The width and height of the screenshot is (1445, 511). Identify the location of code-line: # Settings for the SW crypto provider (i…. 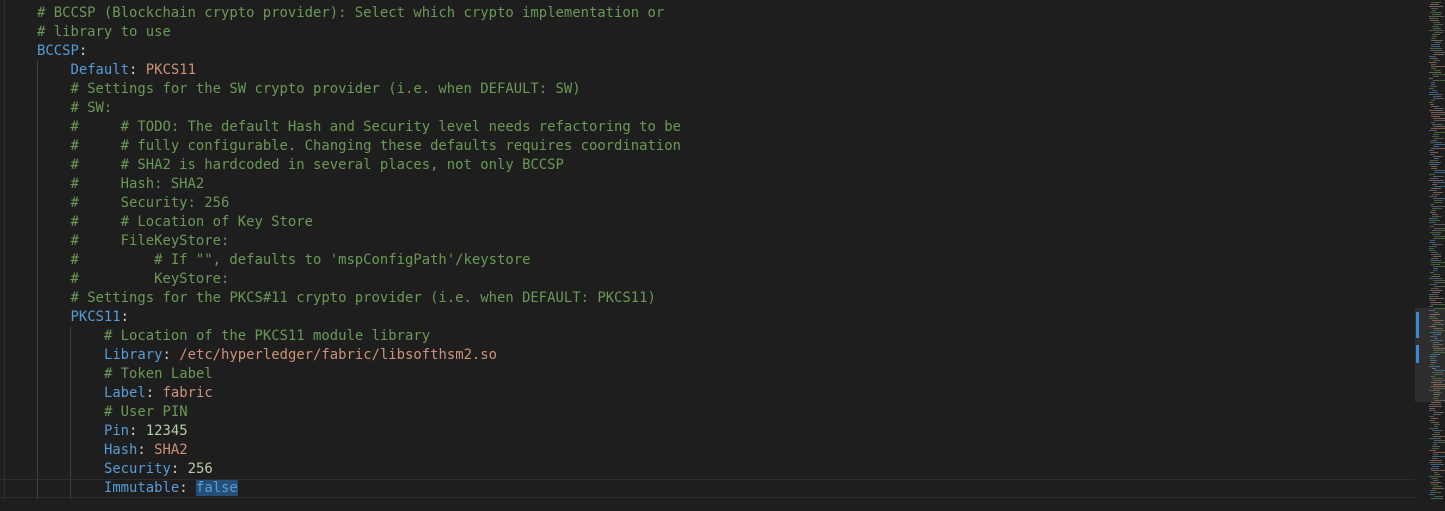
(707, 89).